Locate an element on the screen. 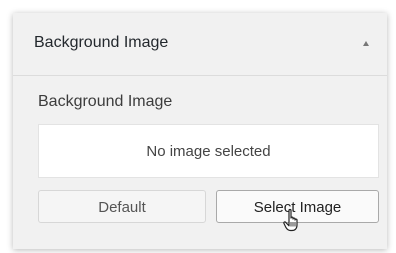 The image size is (396, 253). default-button: Default is located at coordinates (122, 206).